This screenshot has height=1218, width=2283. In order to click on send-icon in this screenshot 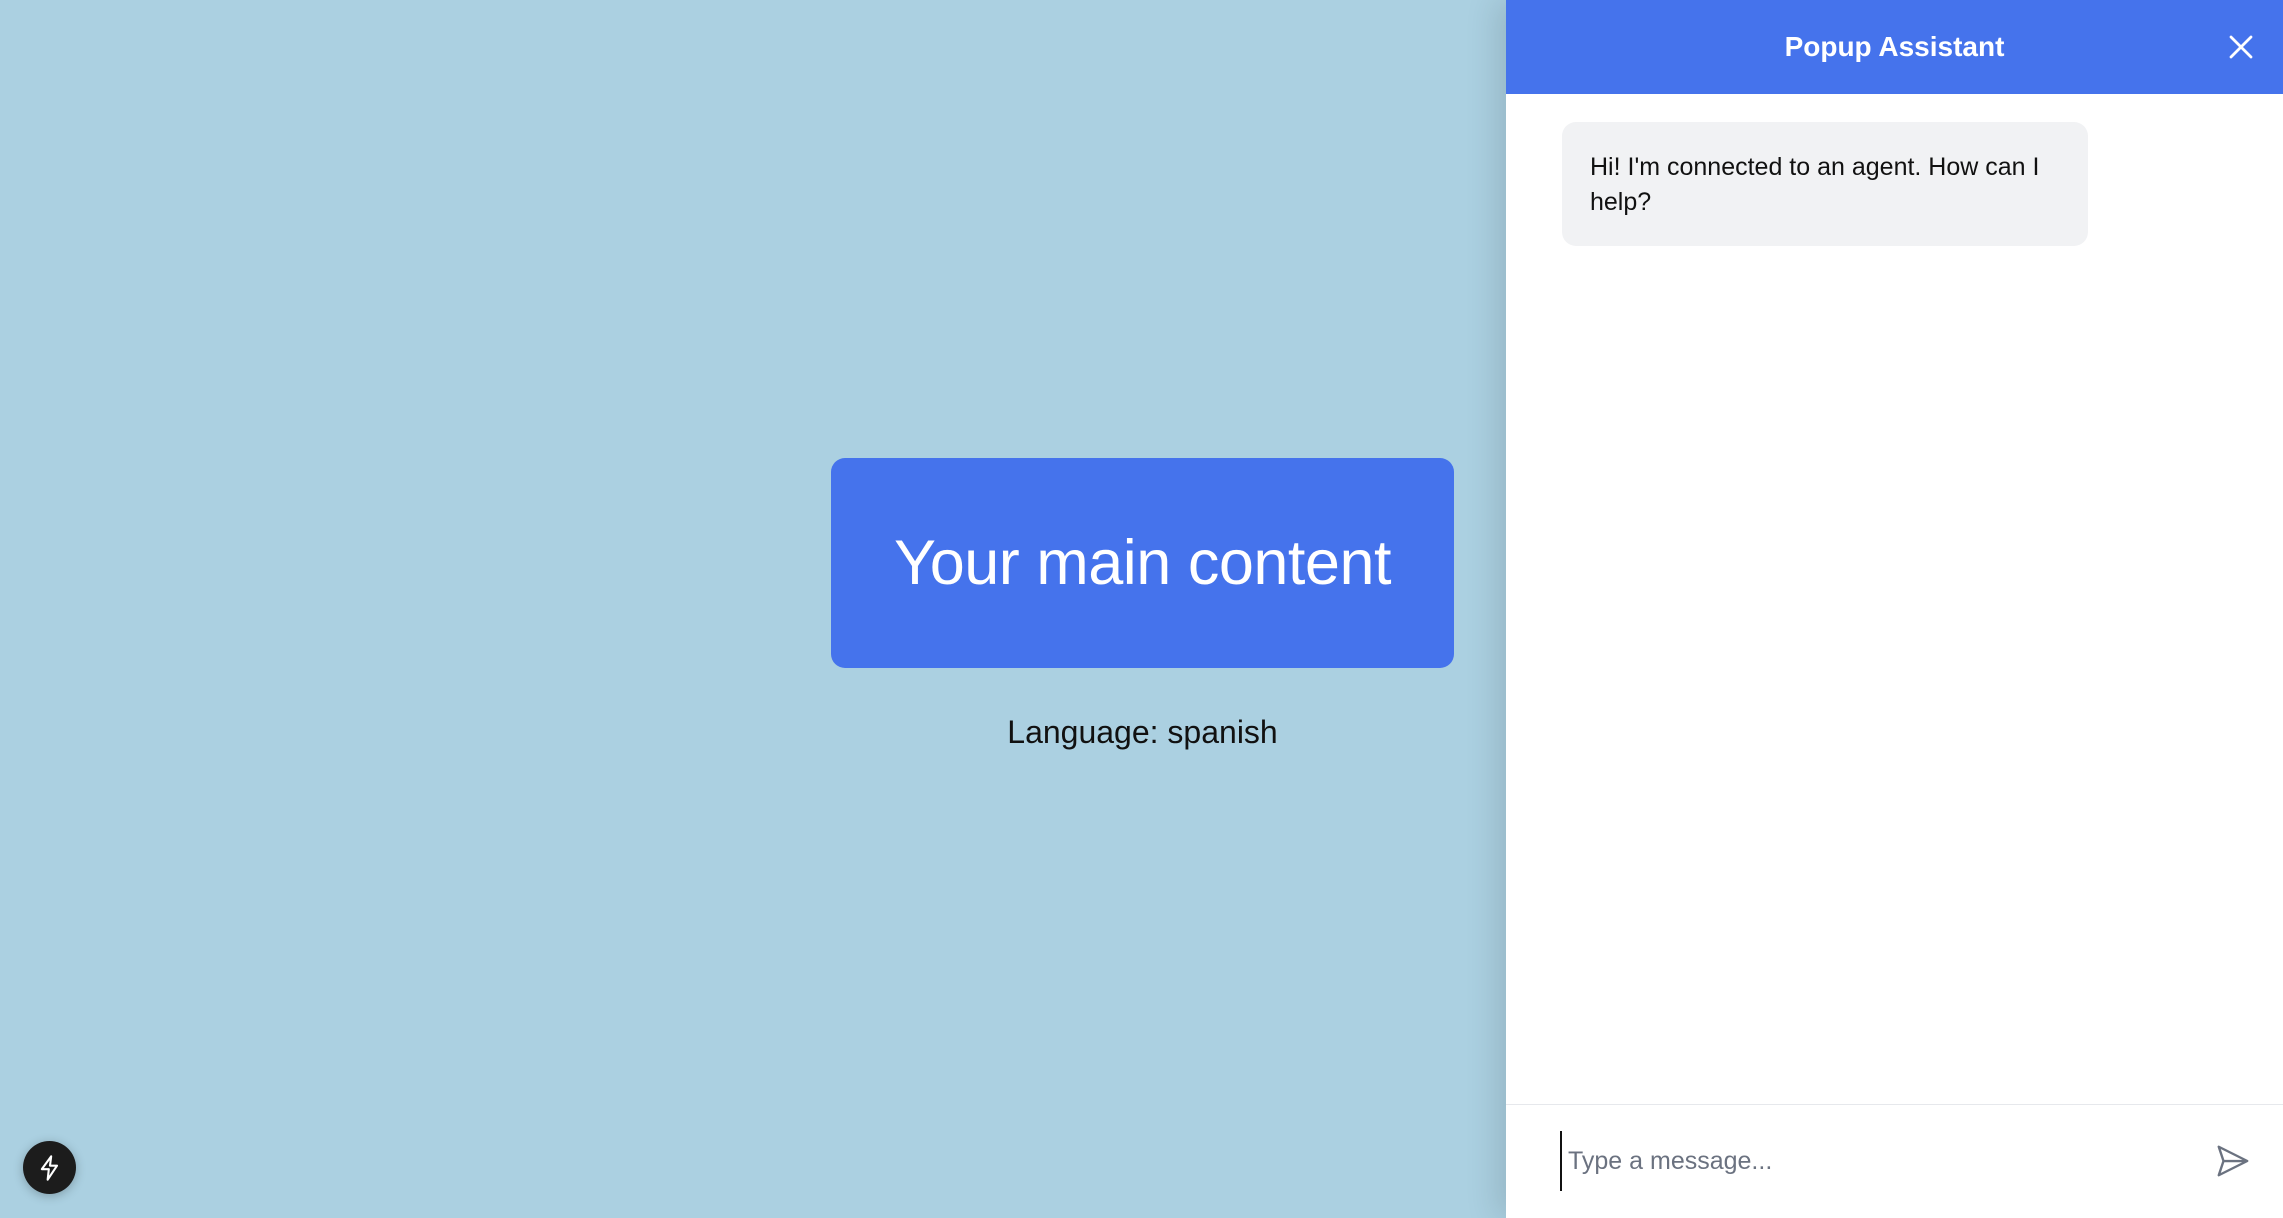, I will do `click(2233, 1161)`.